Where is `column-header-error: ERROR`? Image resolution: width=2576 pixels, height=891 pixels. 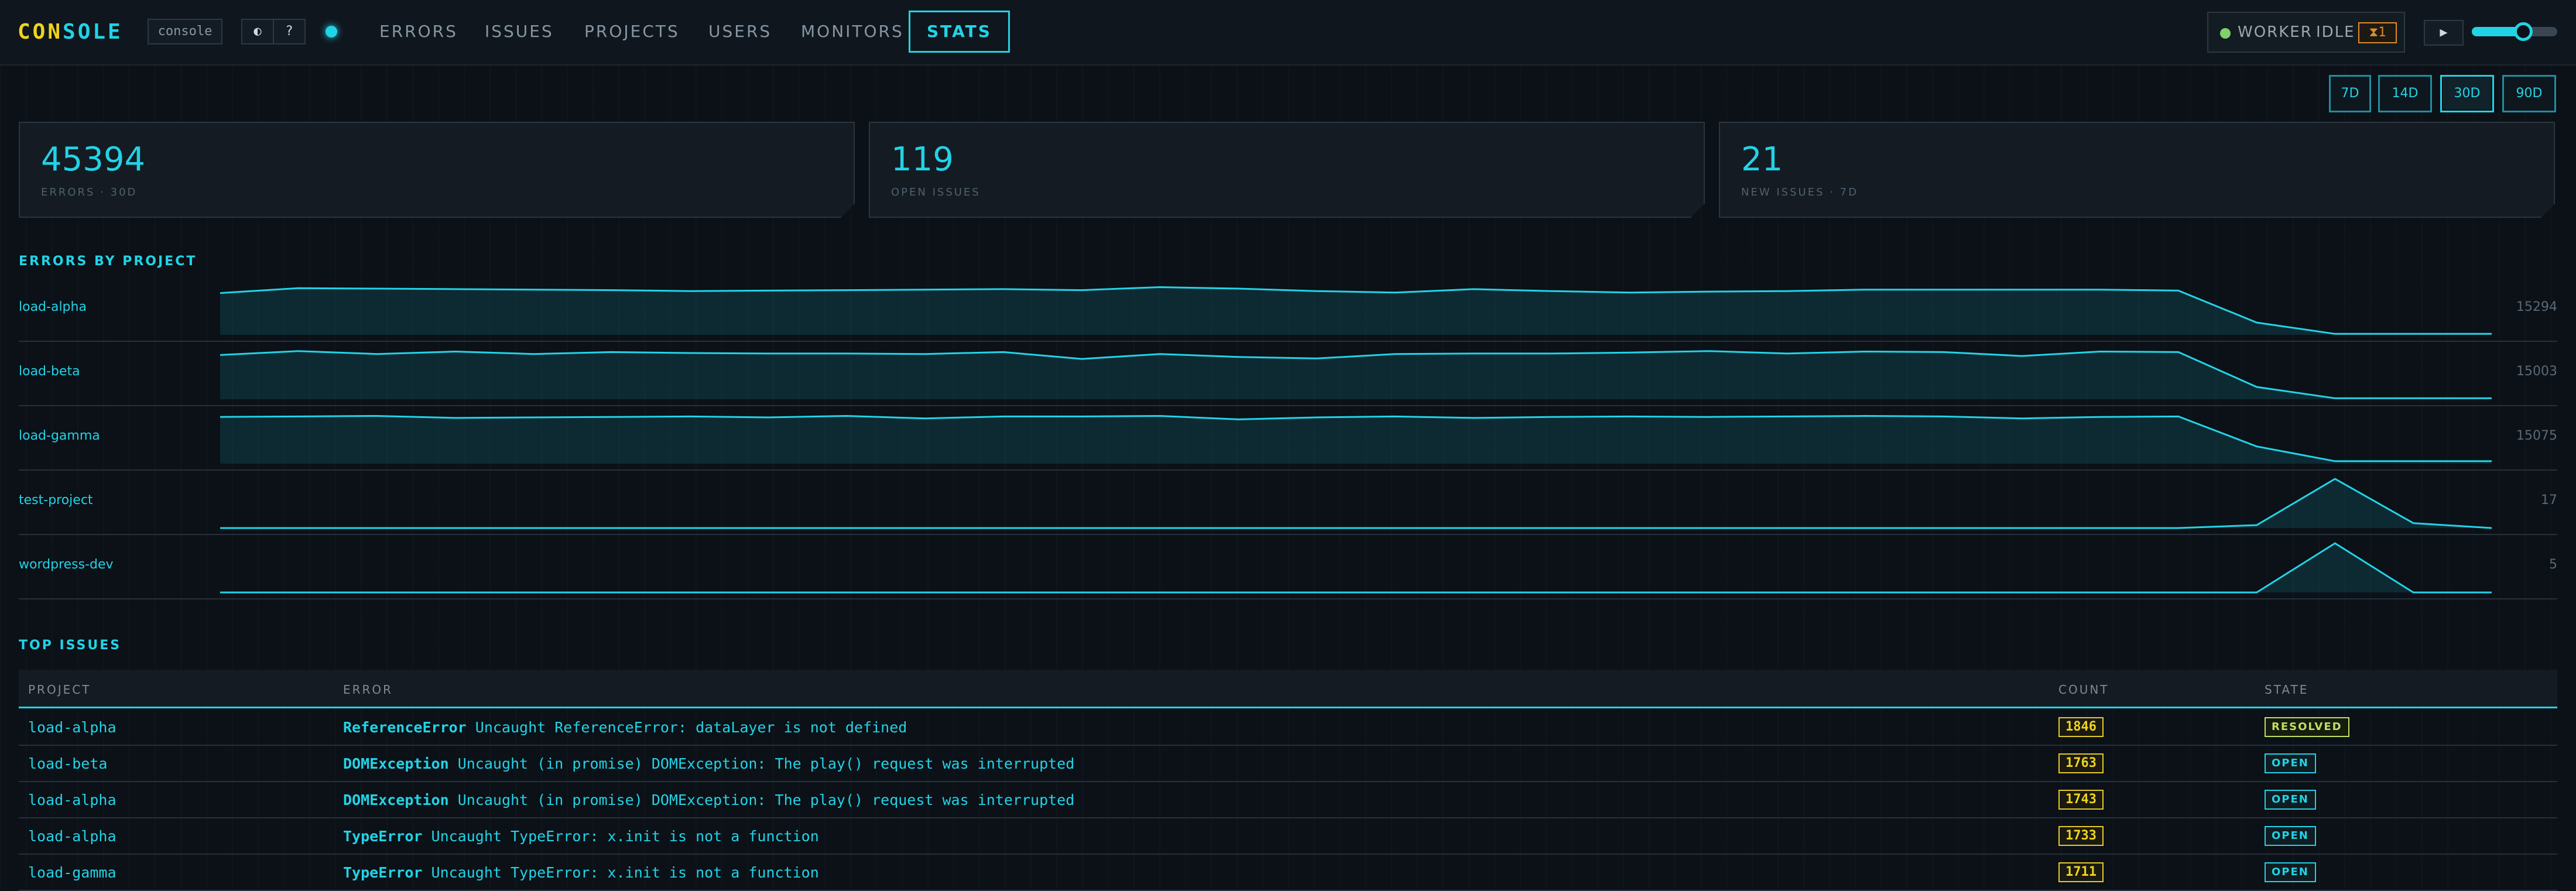 column-header-error: ERROR is located at coordinates (368, 690).